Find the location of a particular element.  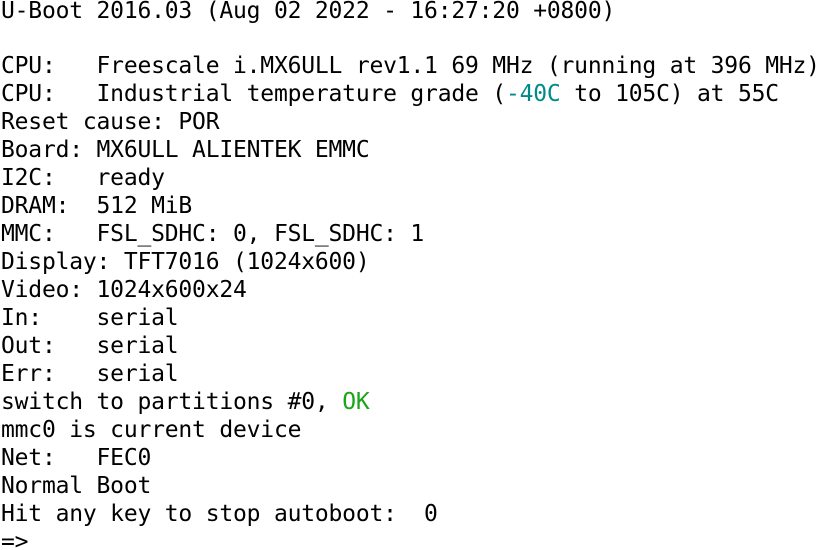

reset-cause-line: Reset cause: POR is located at coordinates (110, 122).